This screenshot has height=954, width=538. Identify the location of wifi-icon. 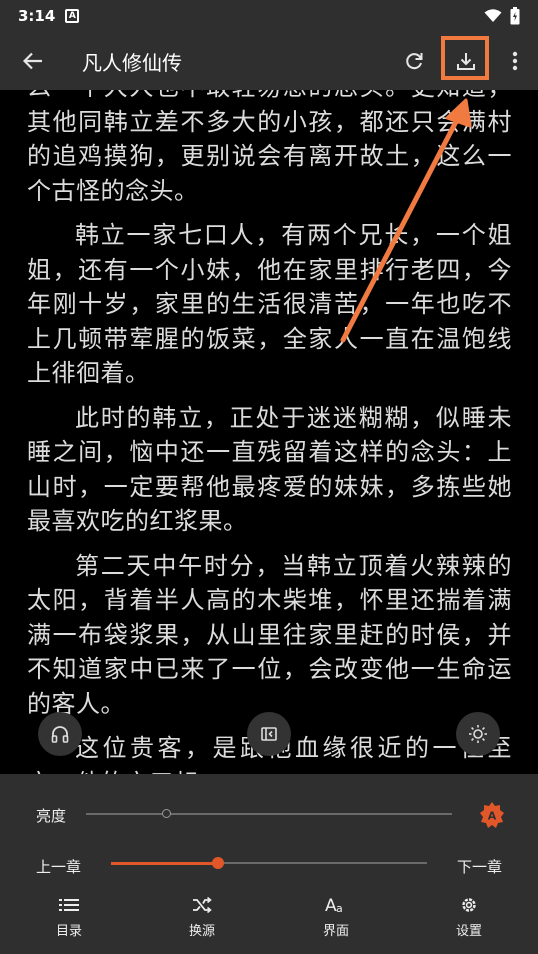
(493, 15).